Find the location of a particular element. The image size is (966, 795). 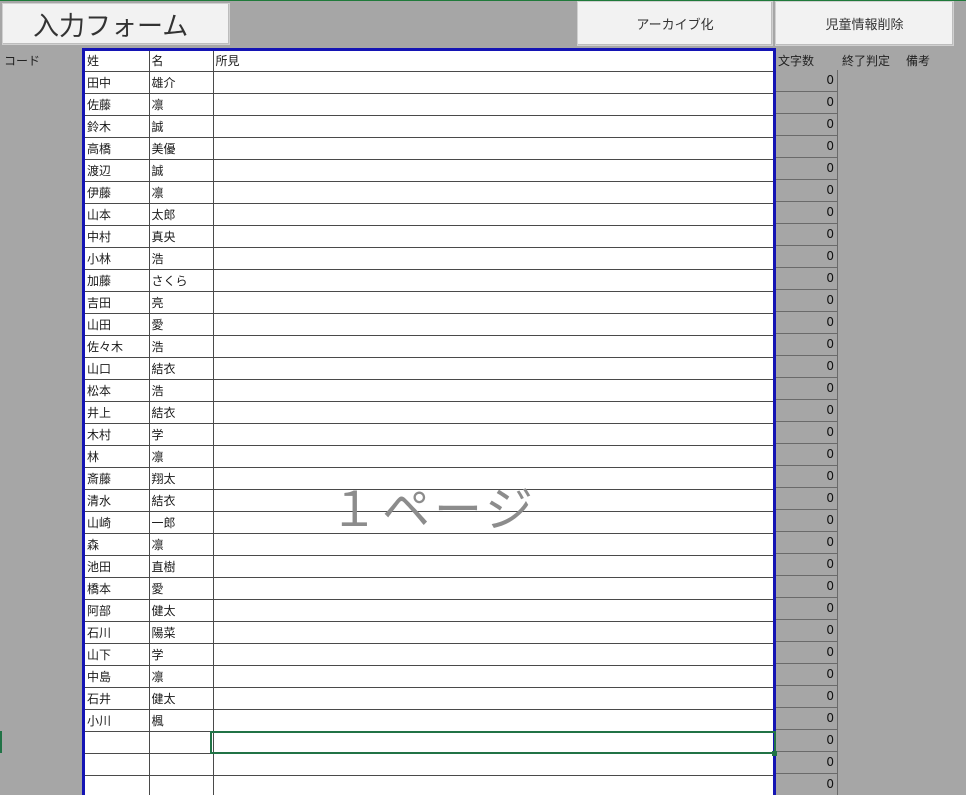

first-name-cell: 直樹 is located at coordinates (181, 566).